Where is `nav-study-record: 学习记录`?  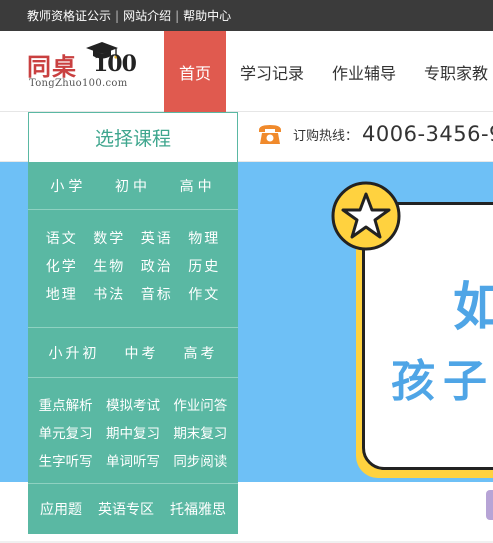 nav-study-record: 学习记录 is located at coordinates (272, 71).